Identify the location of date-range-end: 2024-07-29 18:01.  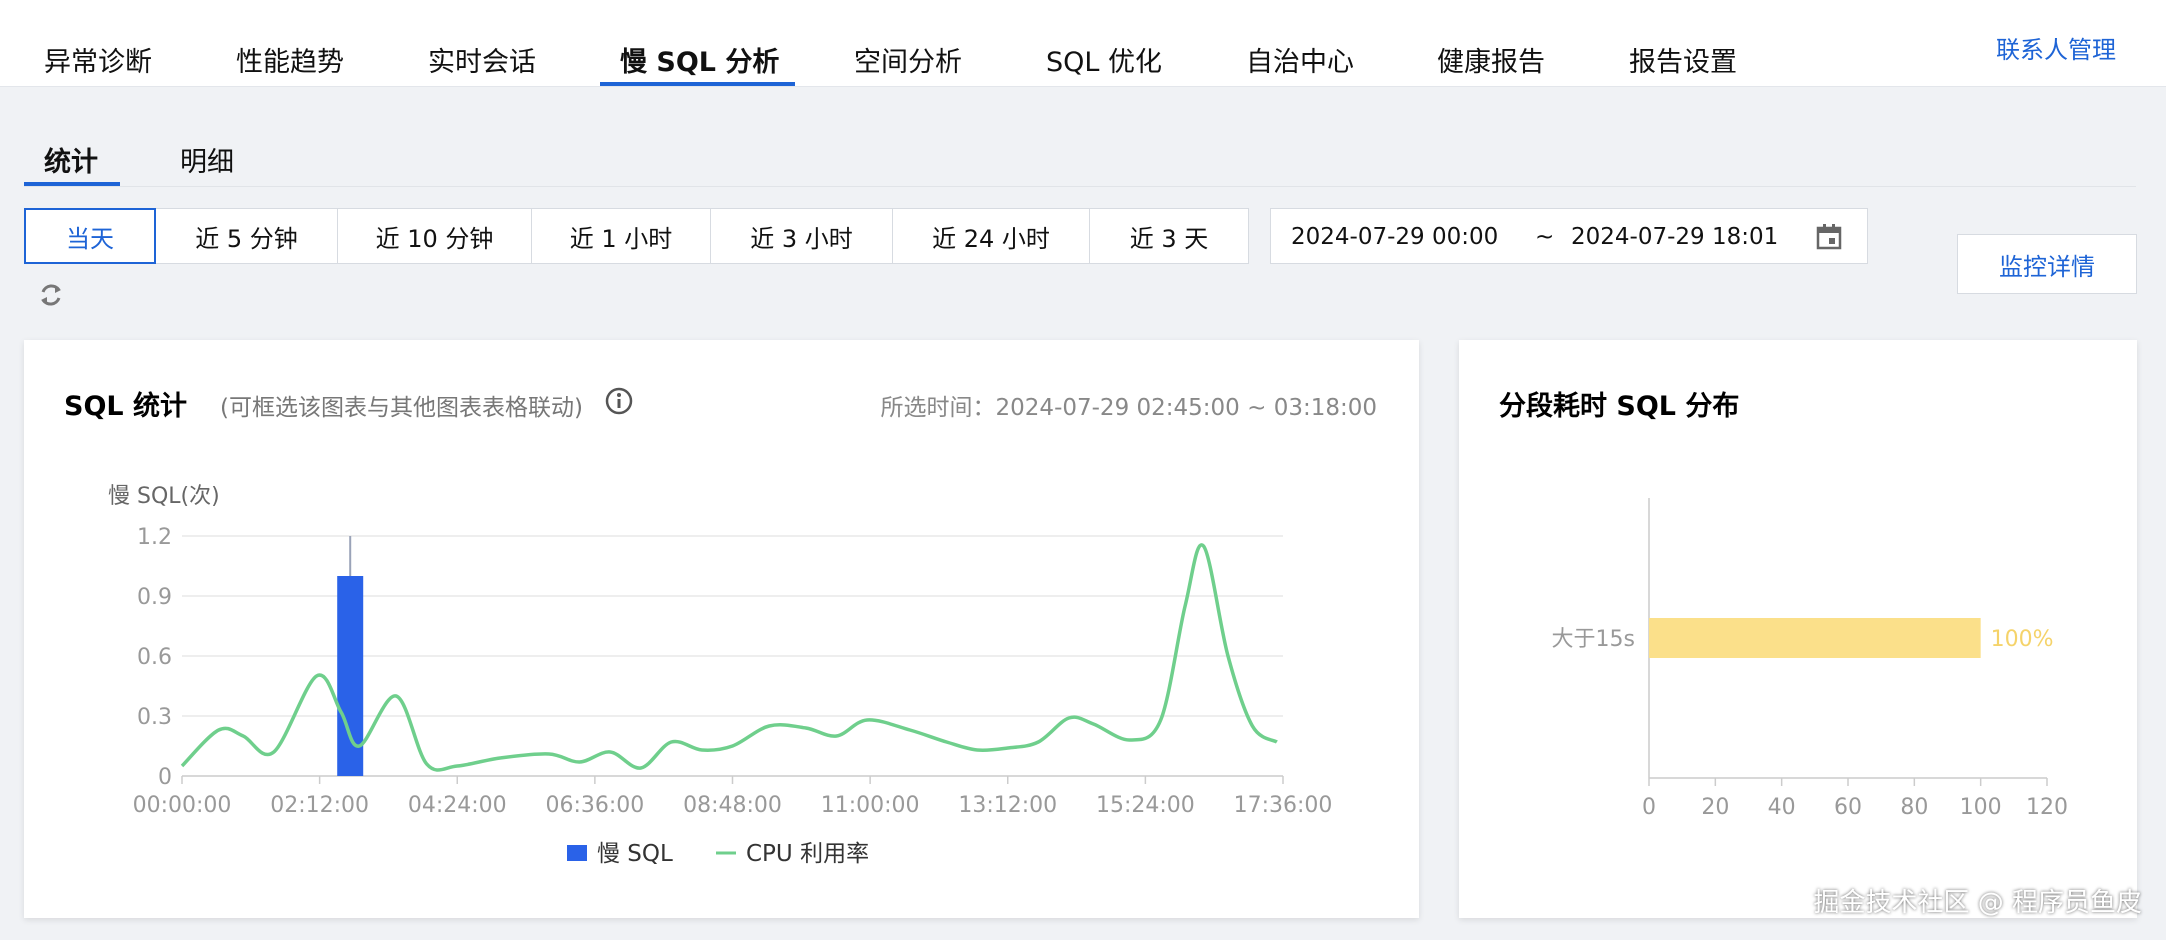
(1675, 237).